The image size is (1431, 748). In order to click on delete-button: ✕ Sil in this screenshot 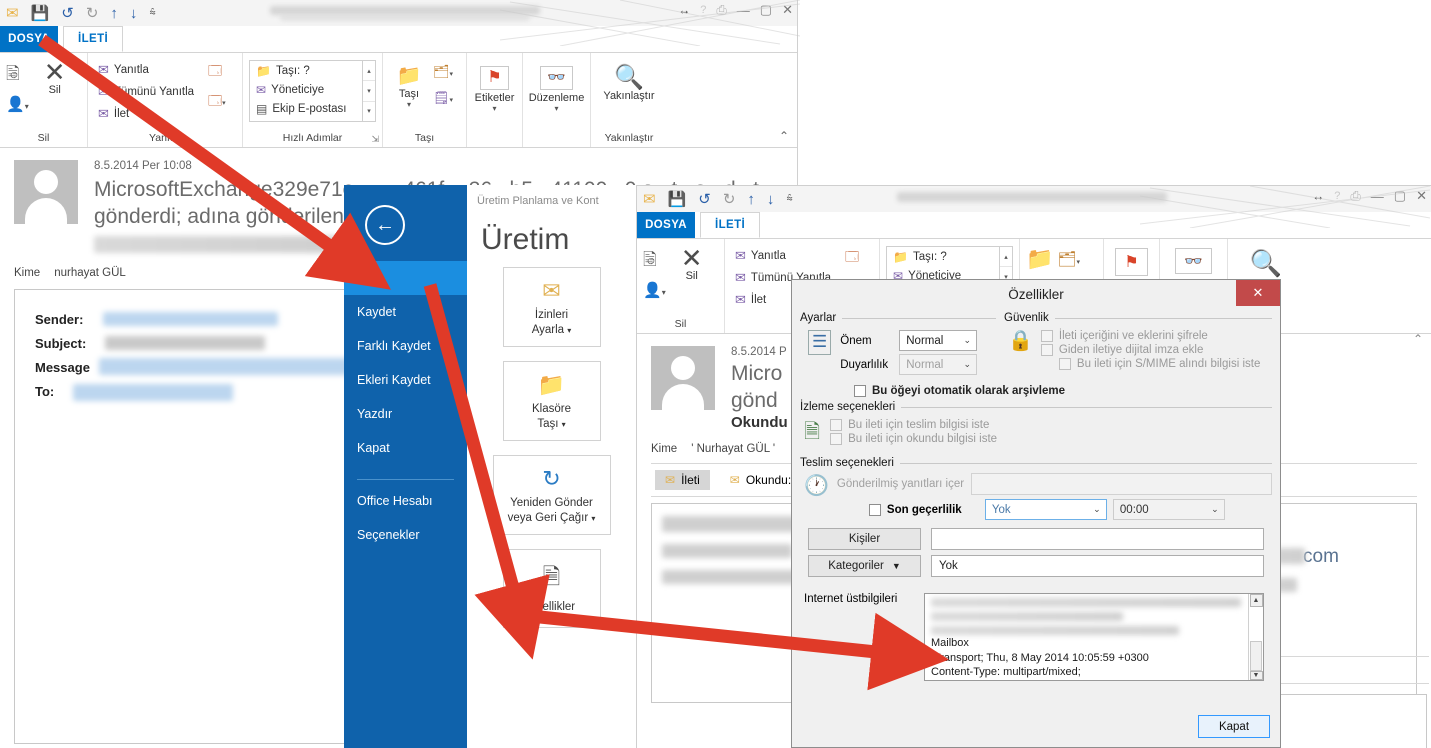, I will do `click(55, 76)`.